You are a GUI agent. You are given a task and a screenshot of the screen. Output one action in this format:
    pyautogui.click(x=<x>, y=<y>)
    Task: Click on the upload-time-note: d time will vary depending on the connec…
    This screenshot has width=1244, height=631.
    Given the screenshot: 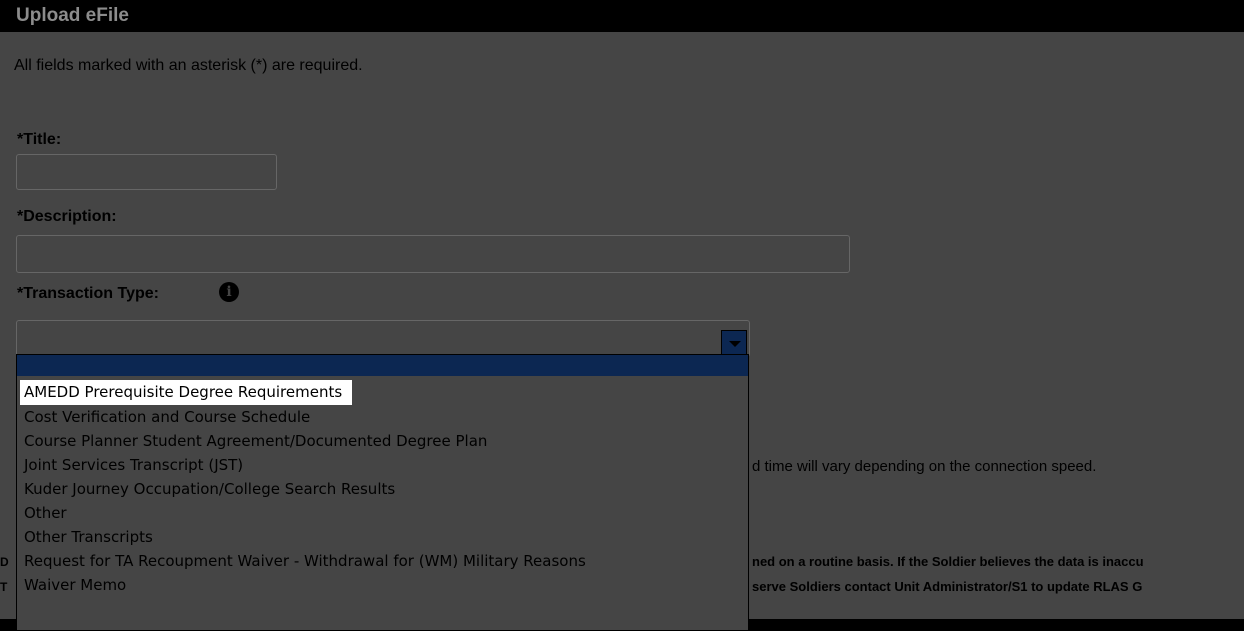 What is the action you would take?
    pyautogui.click(x=924, y=466)
    